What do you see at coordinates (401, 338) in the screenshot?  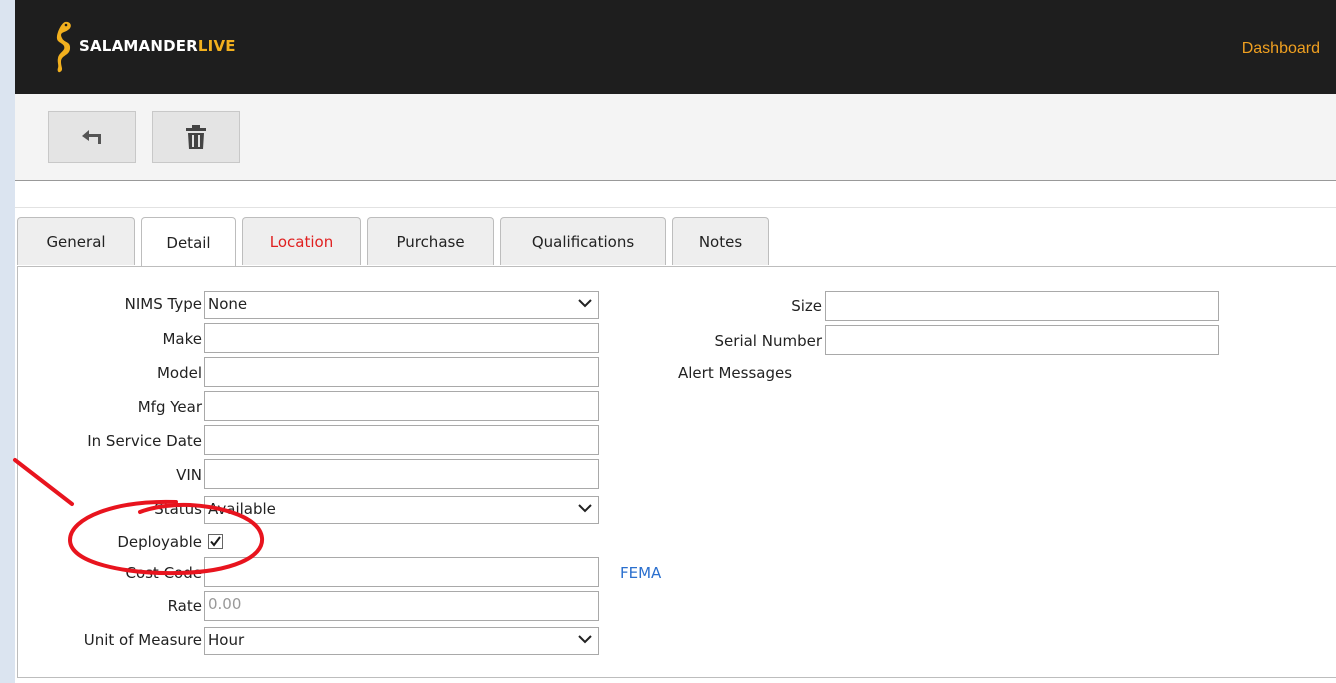 I see `make-field` at bounding box center [401, 338].